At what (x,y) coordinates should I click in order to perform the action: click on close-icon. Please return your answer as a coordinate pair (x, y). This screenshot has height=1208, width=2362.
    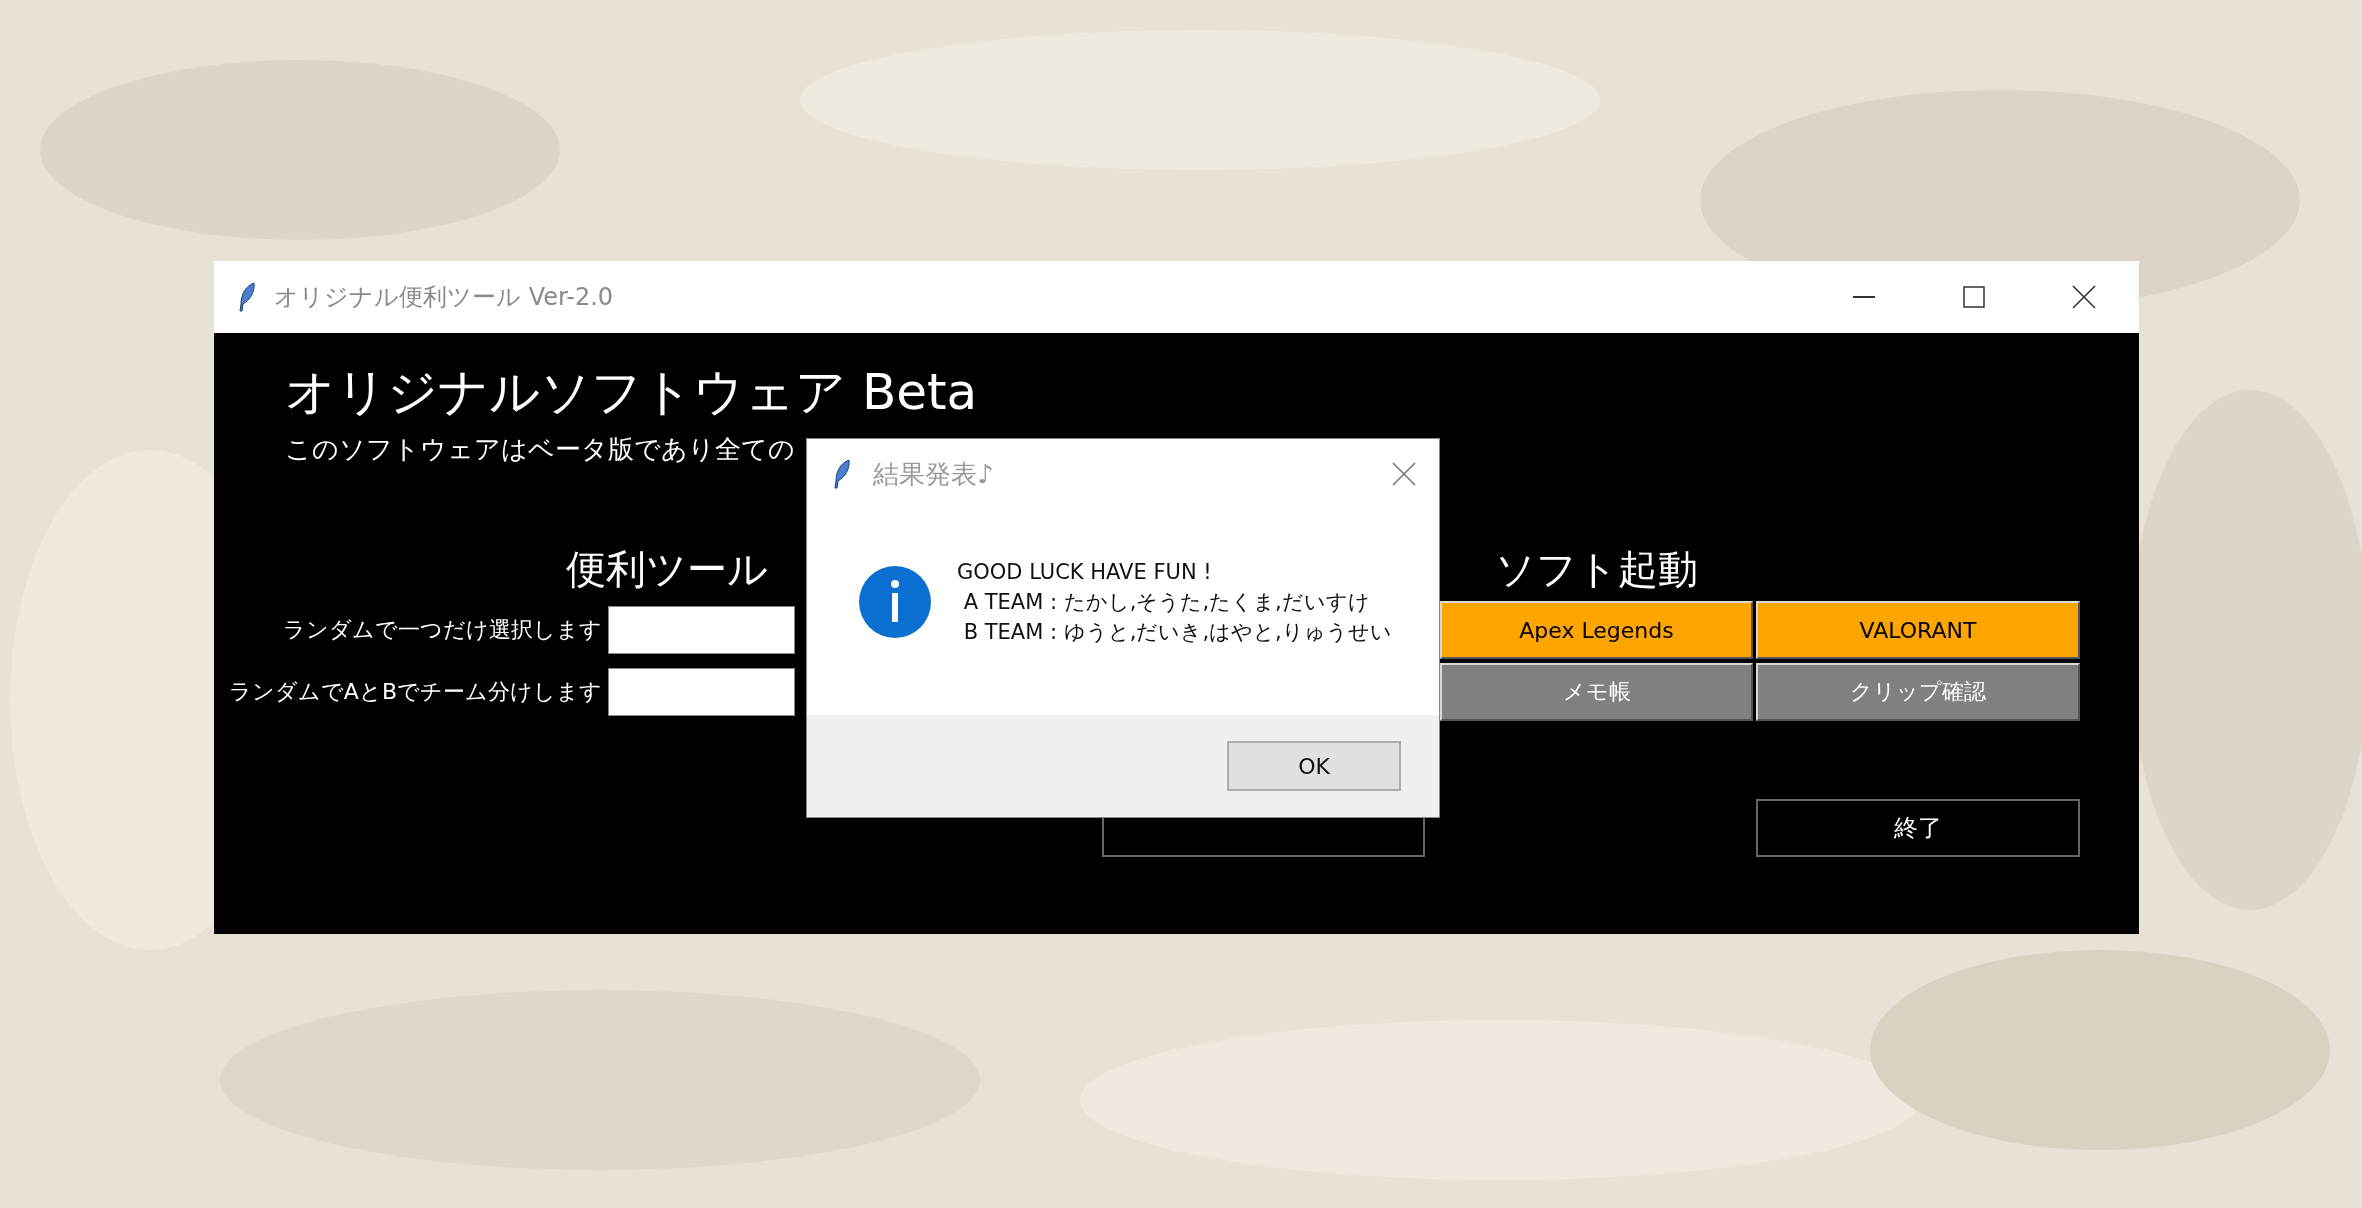
    Looking at the image, I should click on (2084, 297).